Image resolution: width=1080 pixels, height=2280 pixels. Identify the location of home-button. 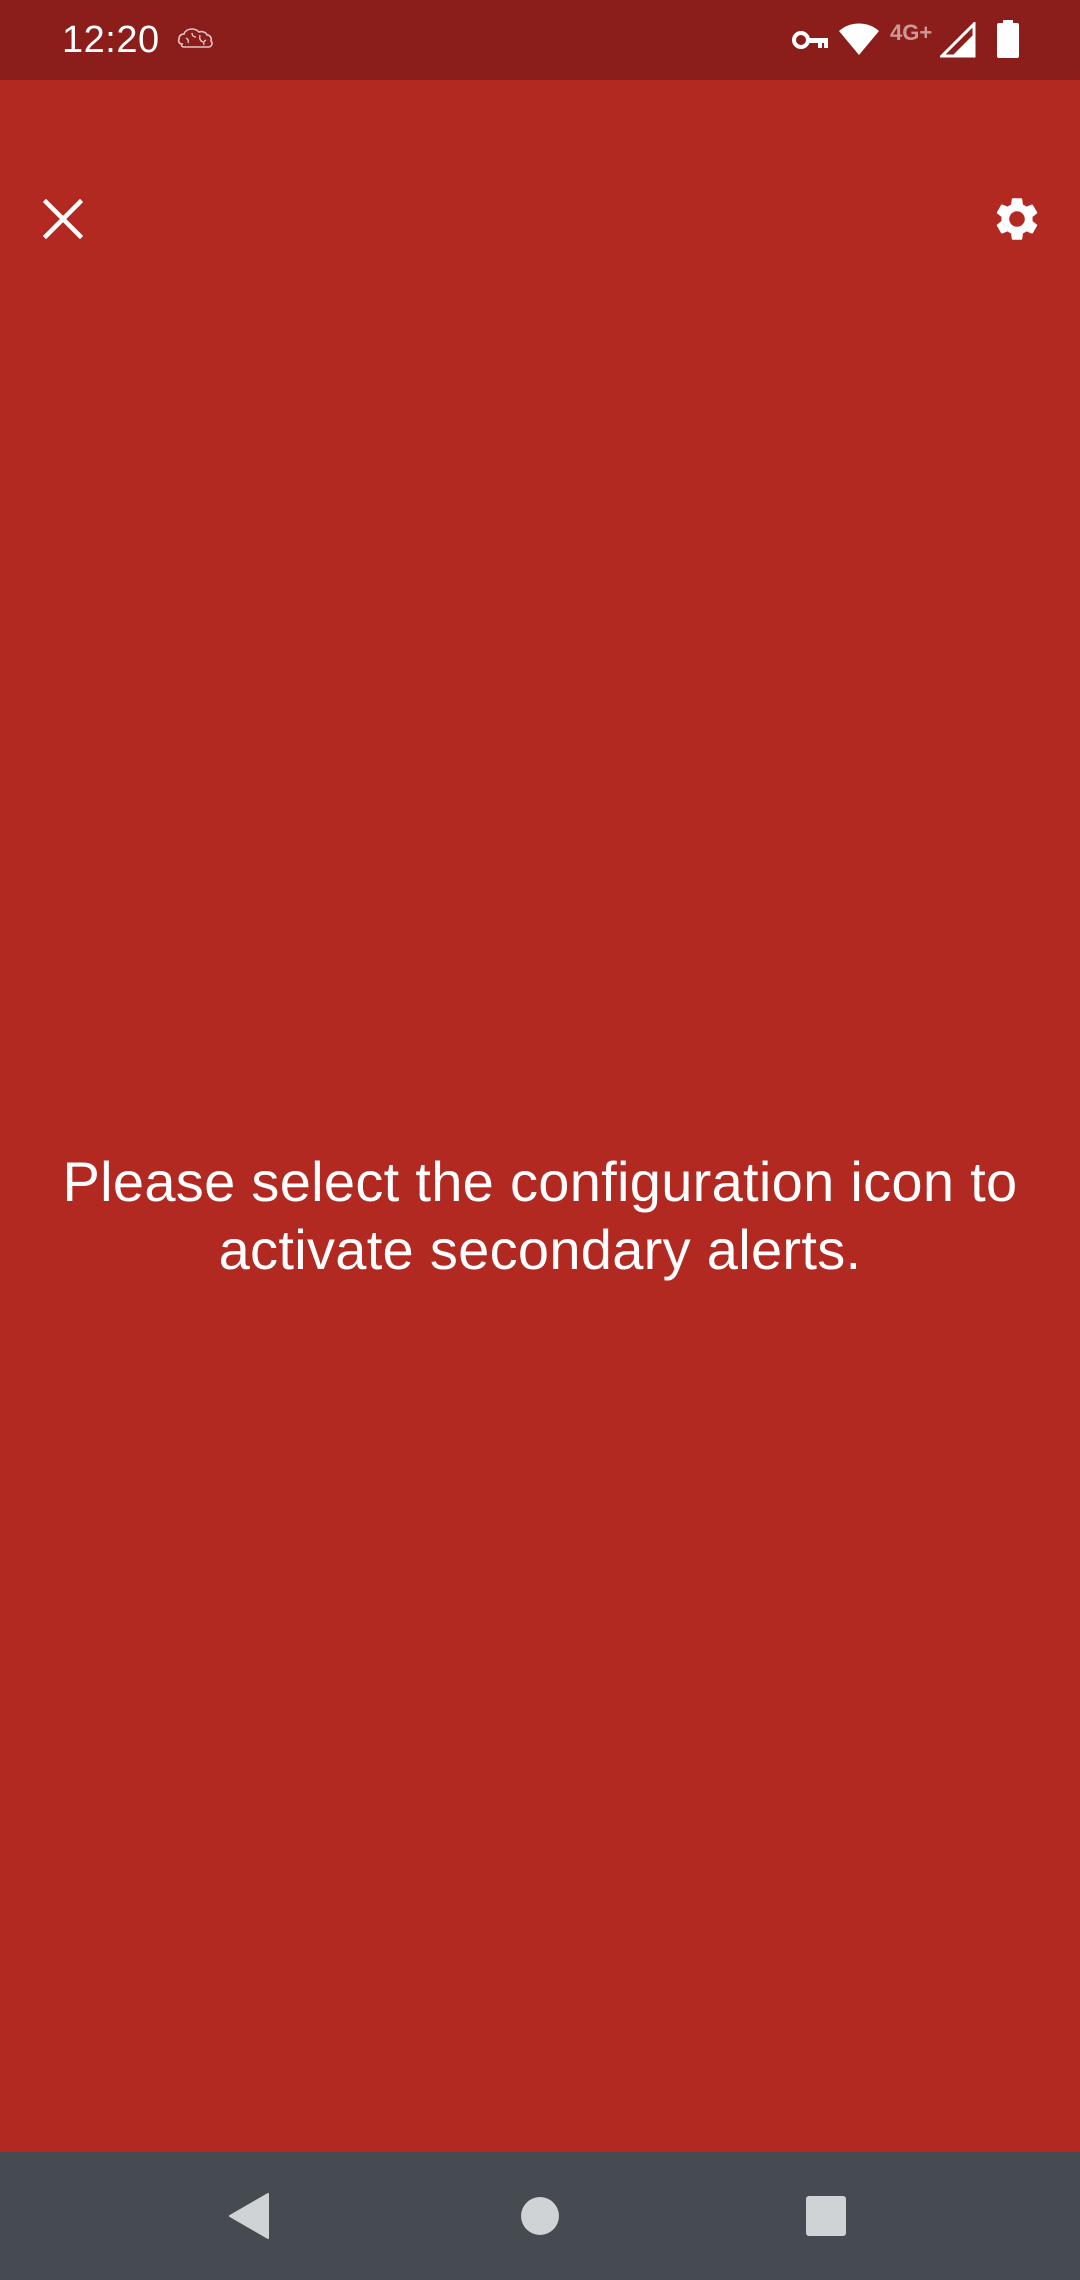
(540, 2216).